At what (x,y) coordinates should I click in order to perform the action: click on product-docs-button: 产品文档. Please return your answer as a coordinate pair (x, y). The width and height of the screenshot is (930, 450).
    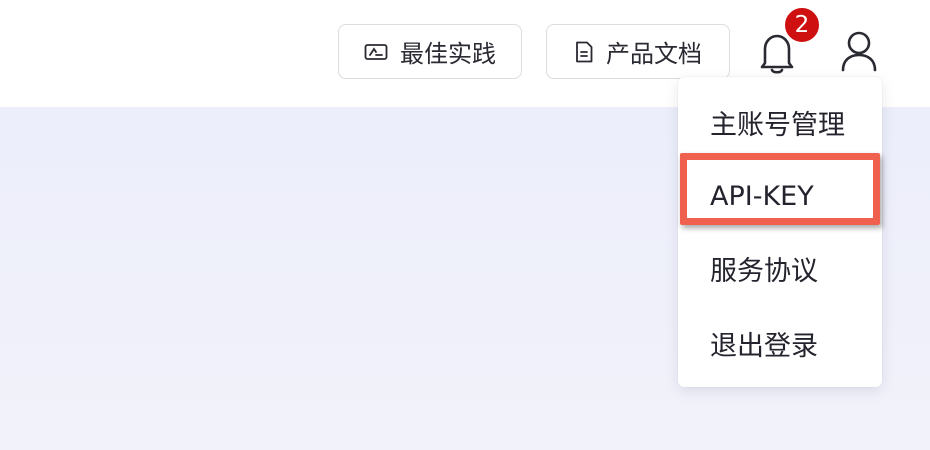
    Looking at the image, I should click on (638, 51).